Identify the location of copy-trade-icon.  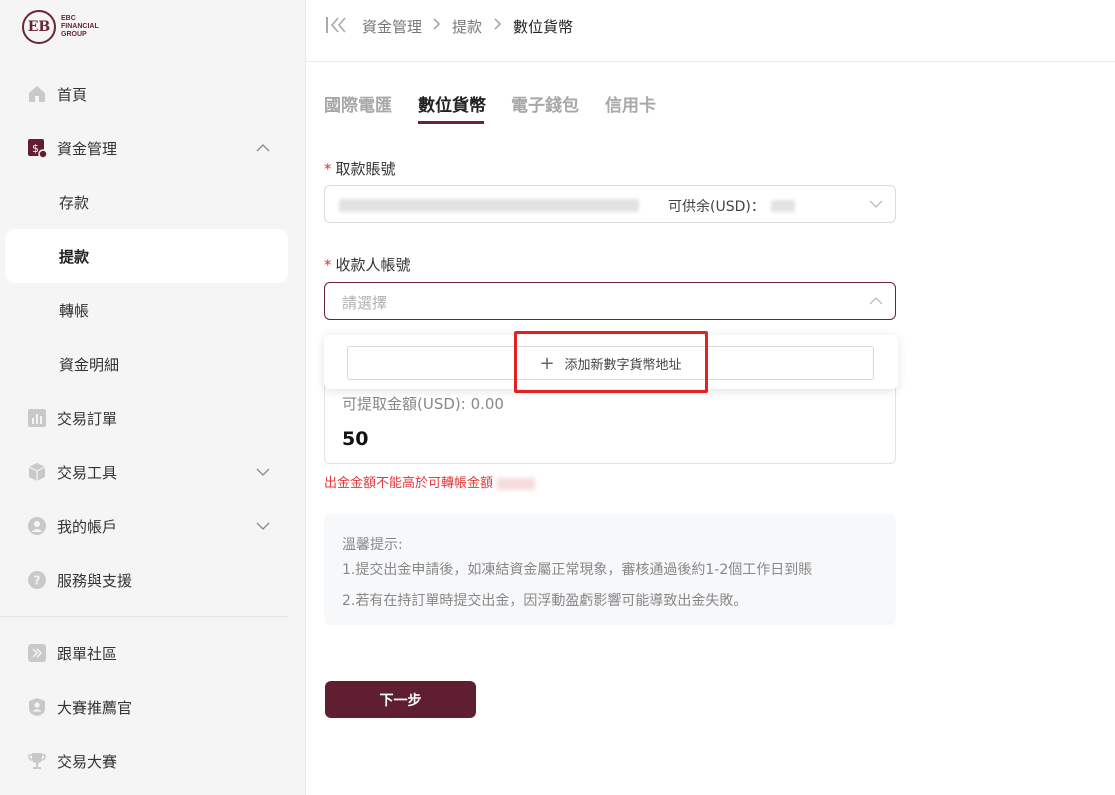
(37, 653).